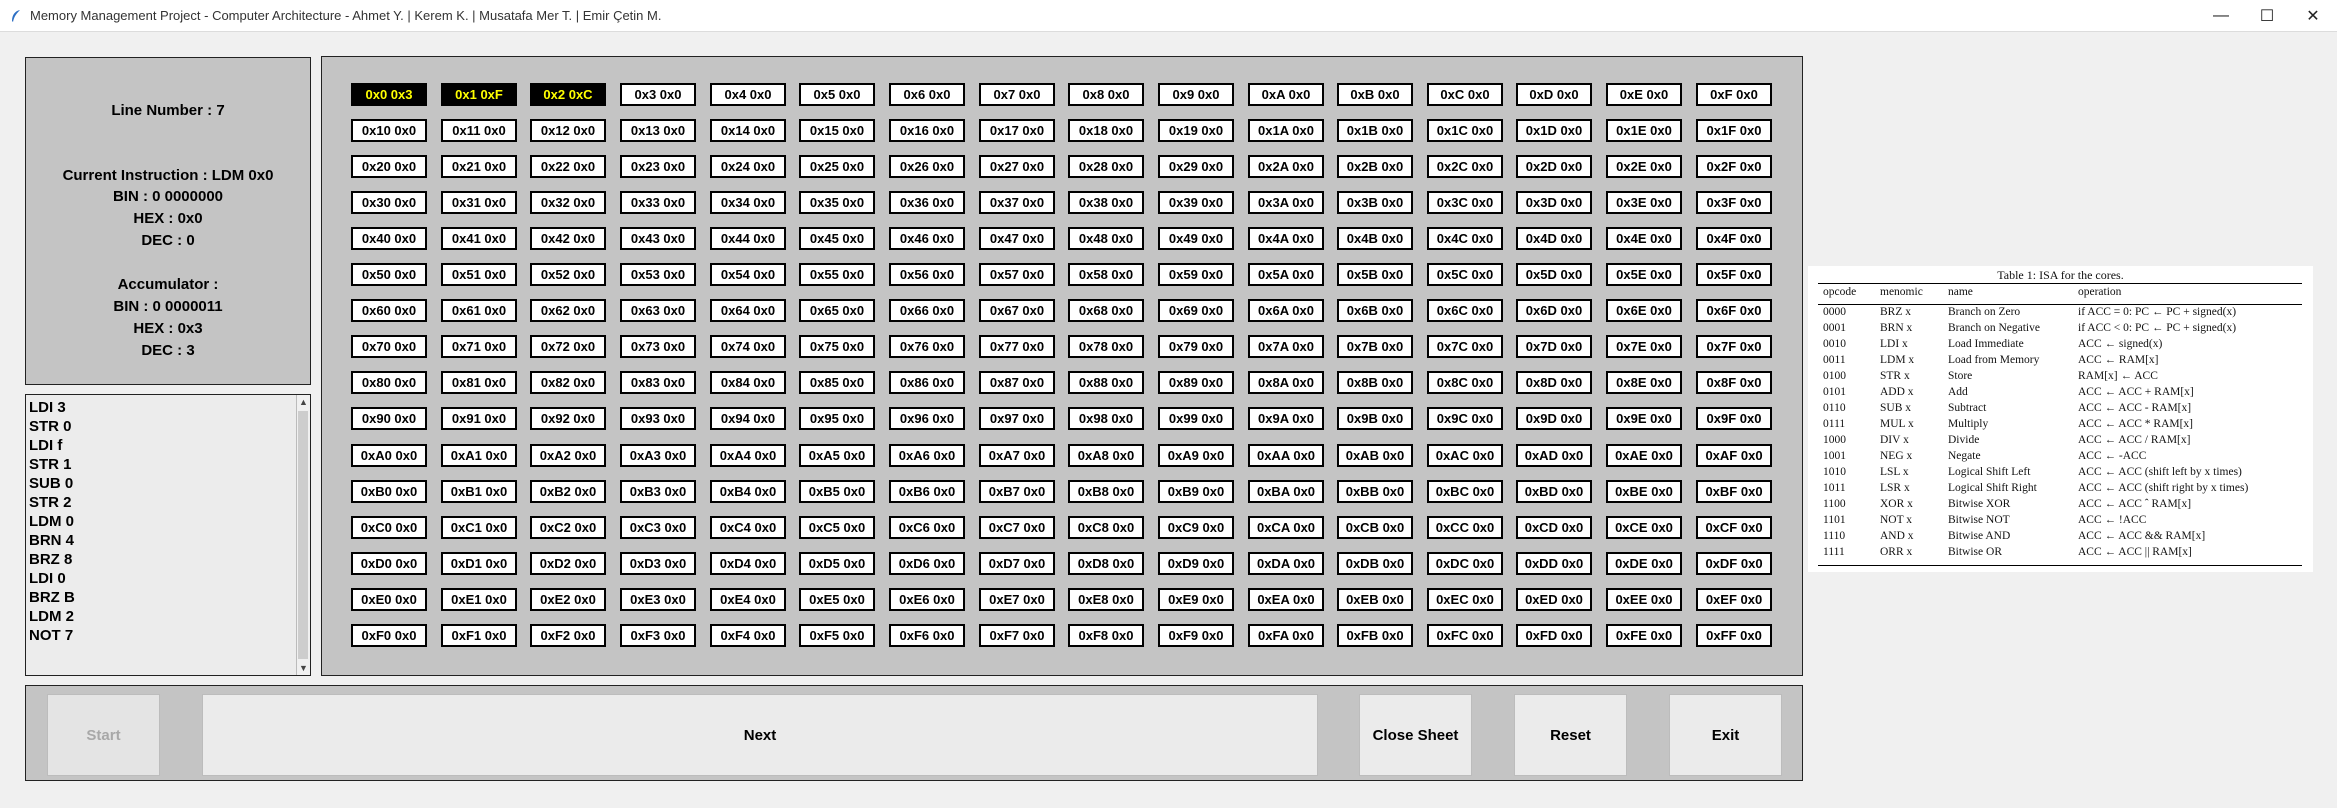 This screenshot has height=808, width=2337. I want to click on listbox-scrollbar: ▲ ▼, so click(303, 535).